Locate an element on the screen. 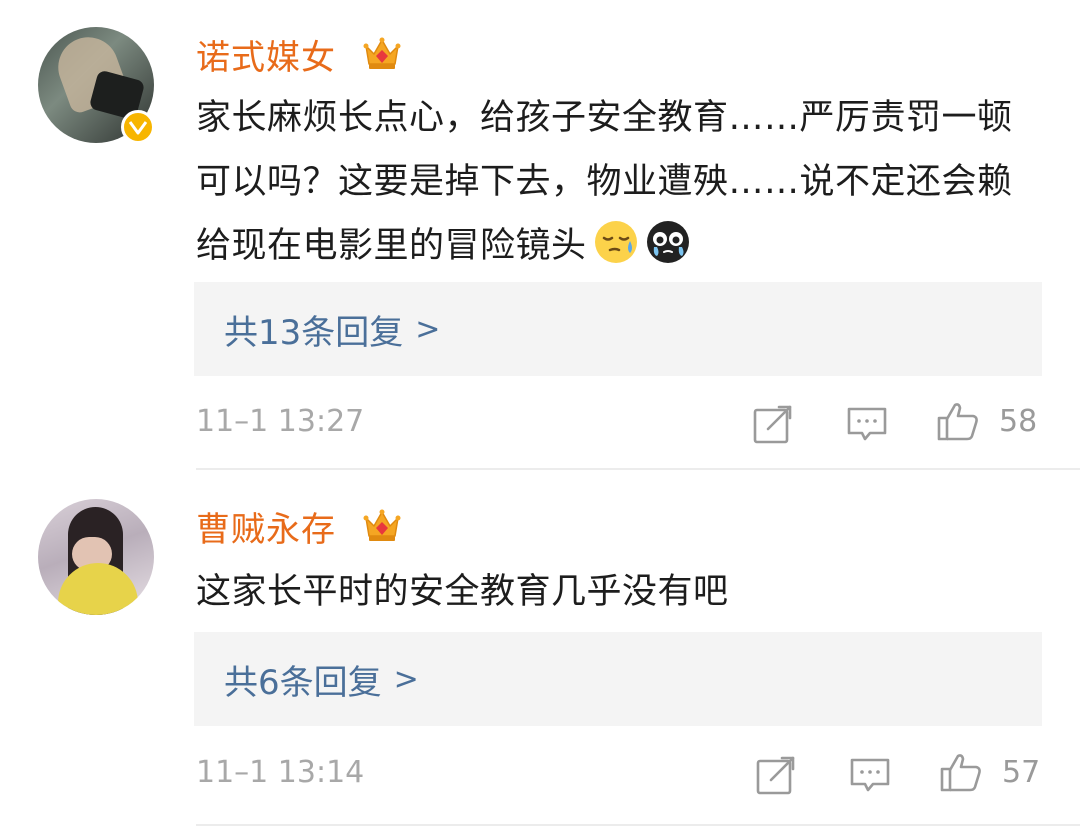 This screenshot has width=1080, height=826. username: 诺式媒女 is located at coordinates (266, 54).